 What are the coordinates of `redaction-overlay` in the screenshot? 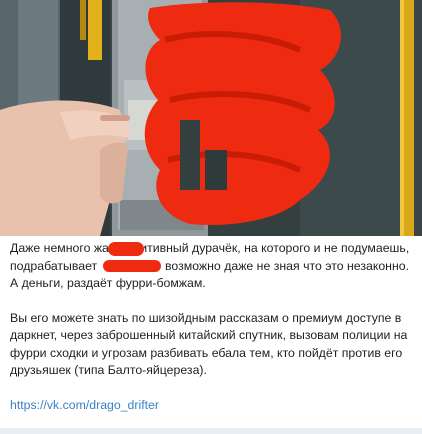 It's located at (126, 249).